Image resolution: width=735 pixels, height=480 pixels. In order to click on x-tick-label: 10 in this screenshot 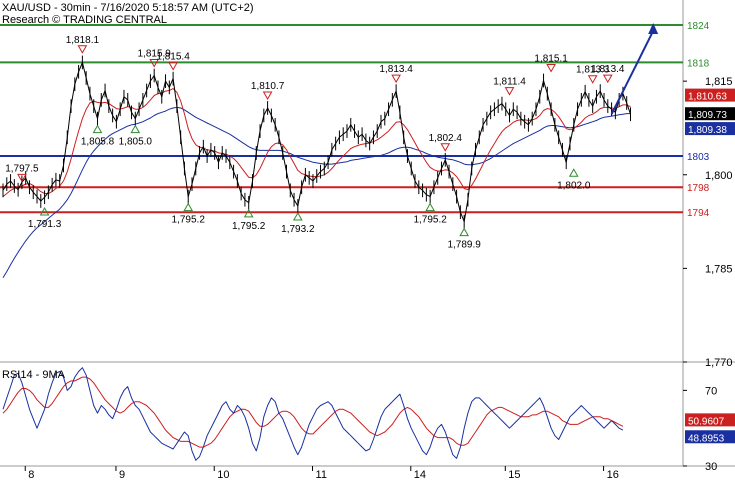, I will do `click(223, 474)`.